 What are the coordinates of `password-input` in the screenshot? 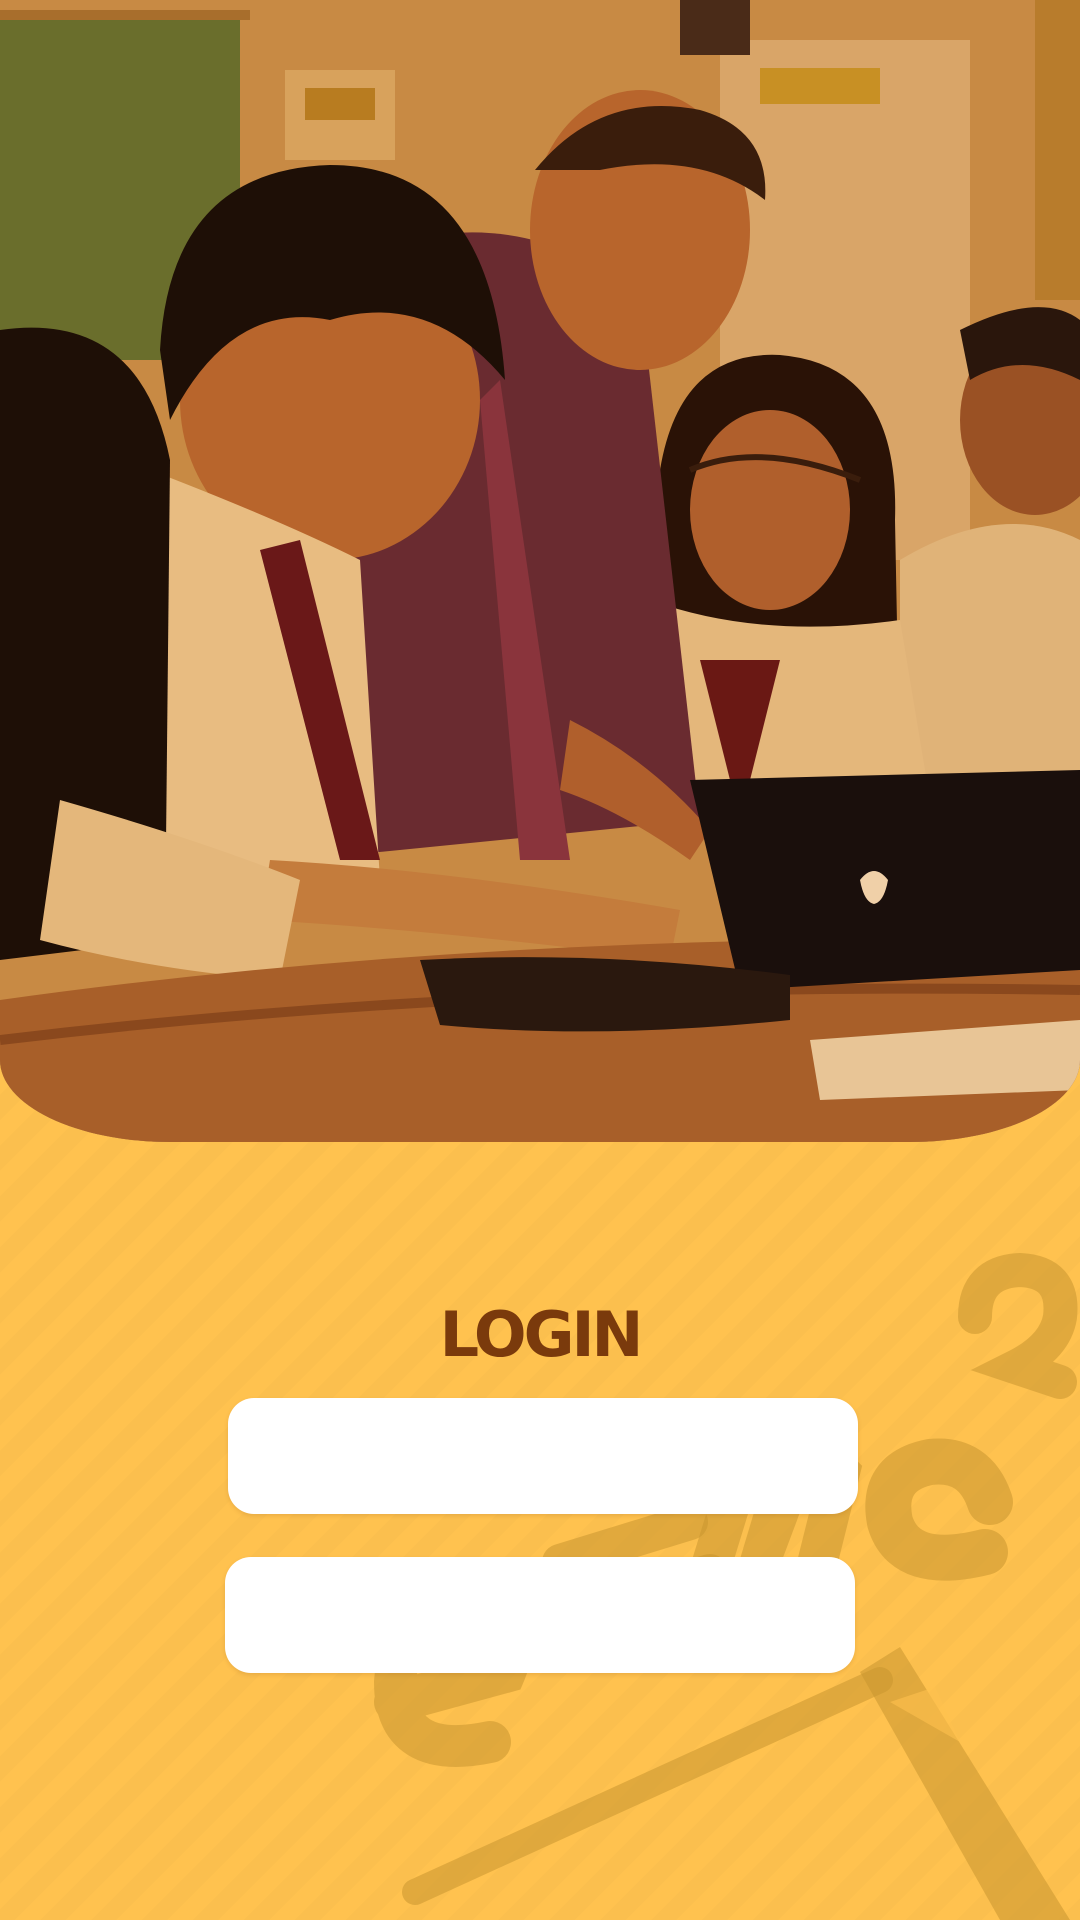 It's located at (540, 1615).